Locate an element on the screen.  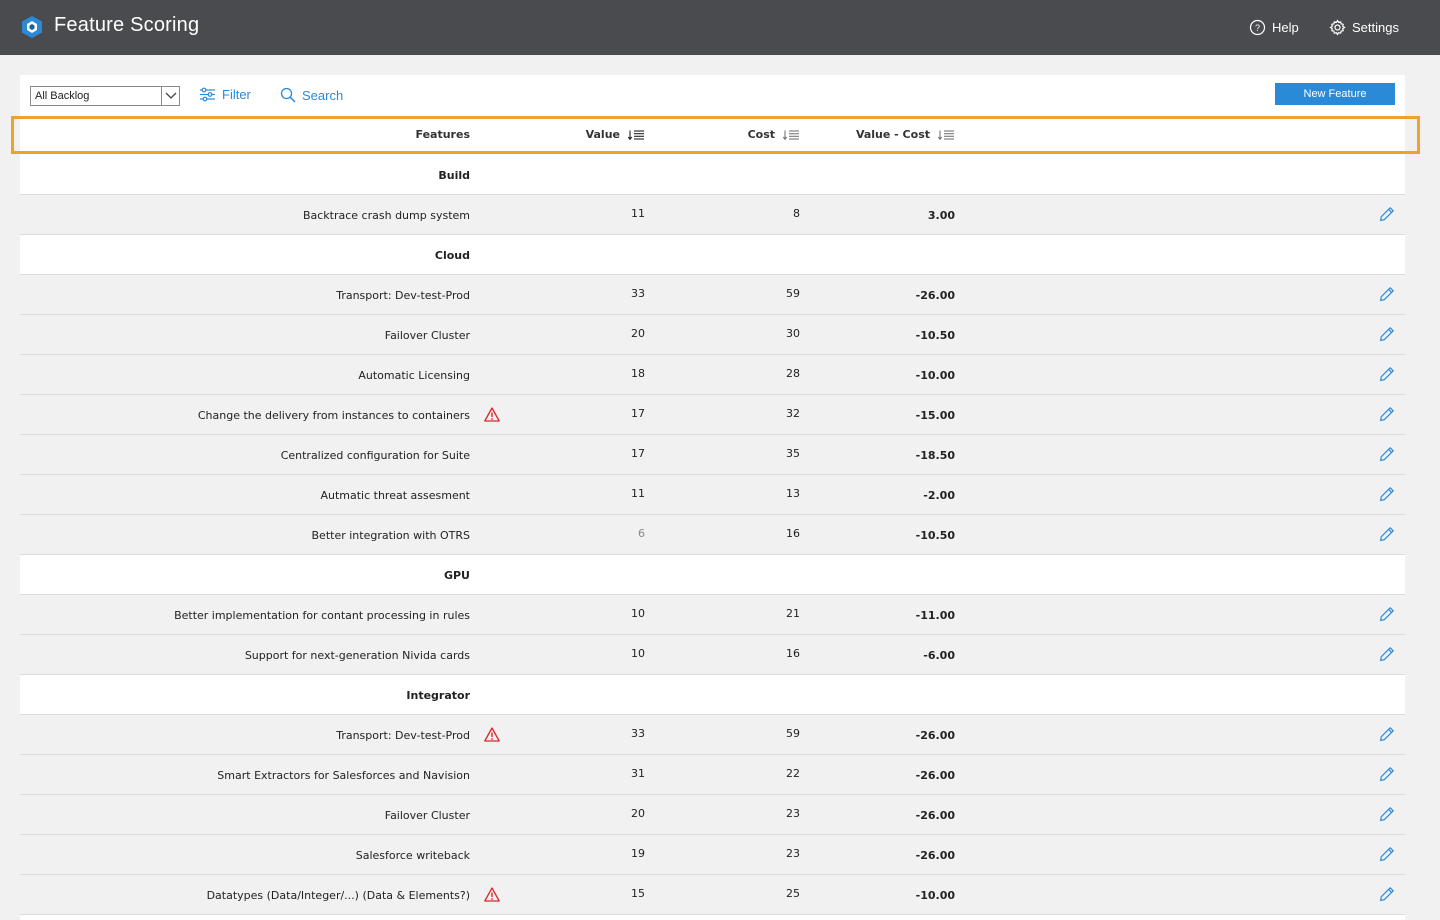
search-label: Search is located at coordinates (323, 95).